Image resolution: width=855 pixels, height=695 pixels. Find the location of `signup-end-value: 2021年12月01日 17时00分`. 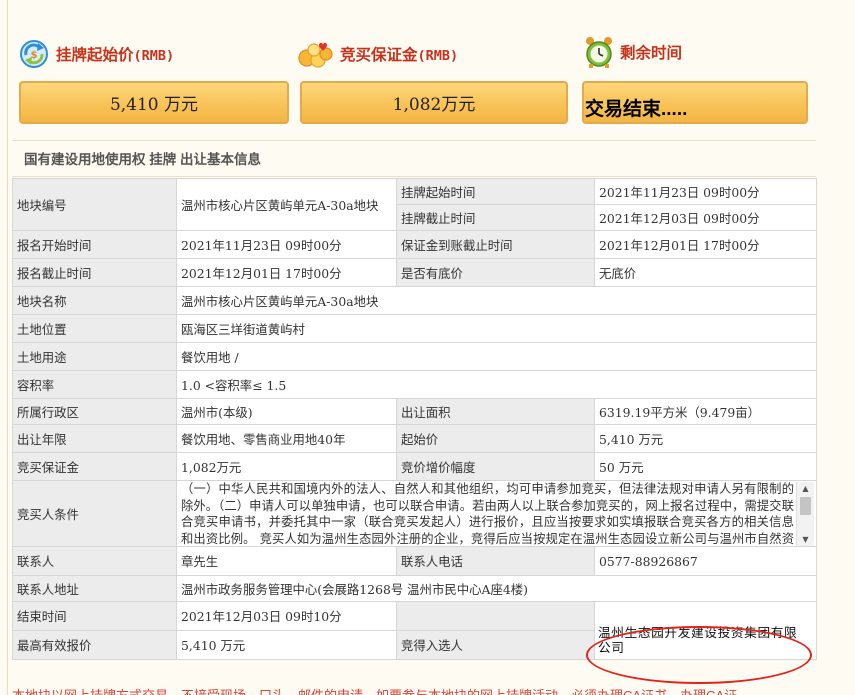

signup-end-value: 2021年12月01日 17时00分 is located at coordinates (286, 272).